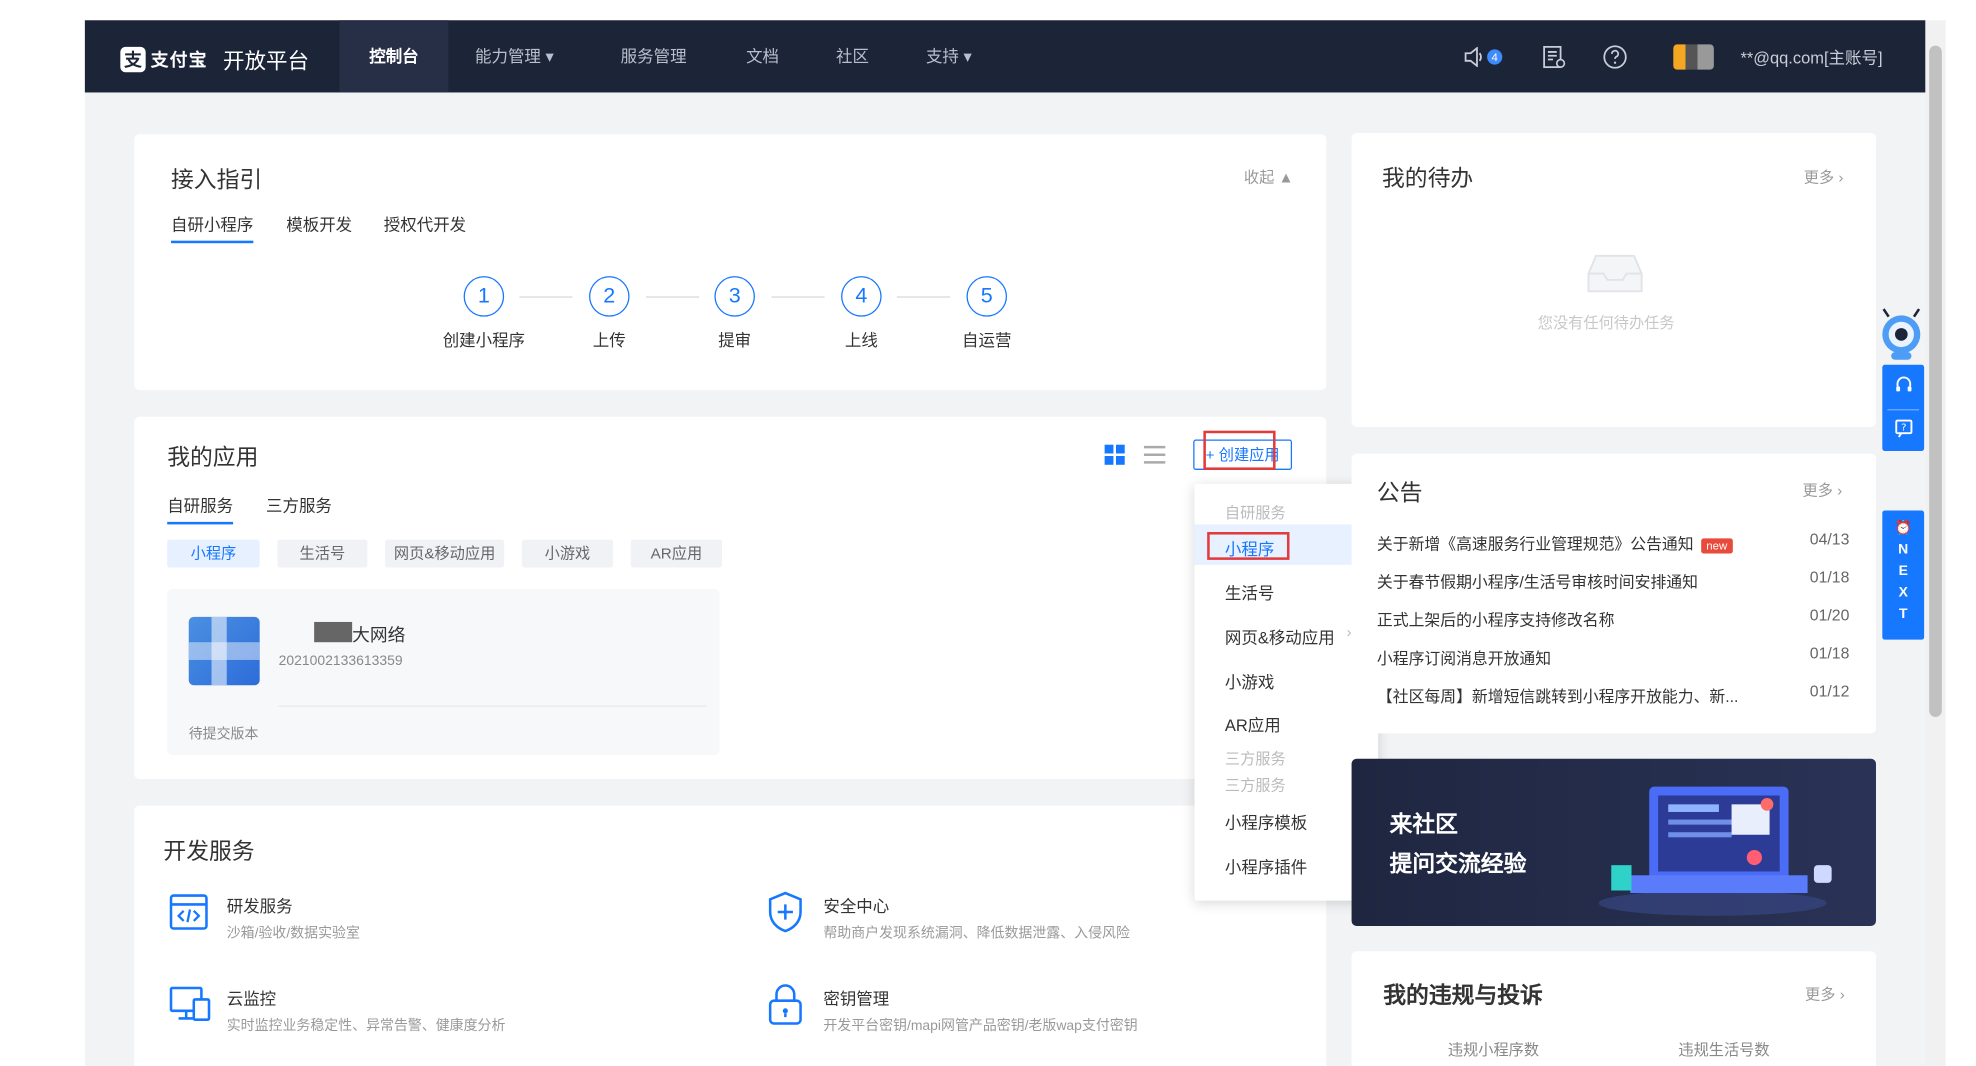 The image size is (1976, 1066). Describe the element at coordinates (1935, 381) in the screenshot. I see `scrollbar-thumb` at that location.